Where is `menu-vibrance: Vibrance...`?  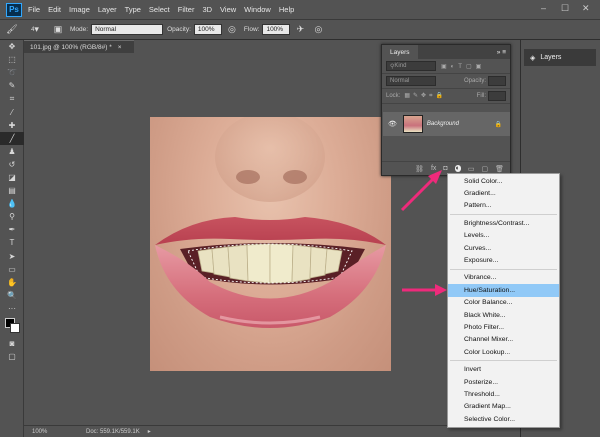
menu-vibrance: Vibrance... is located at coordinates (503, 278).